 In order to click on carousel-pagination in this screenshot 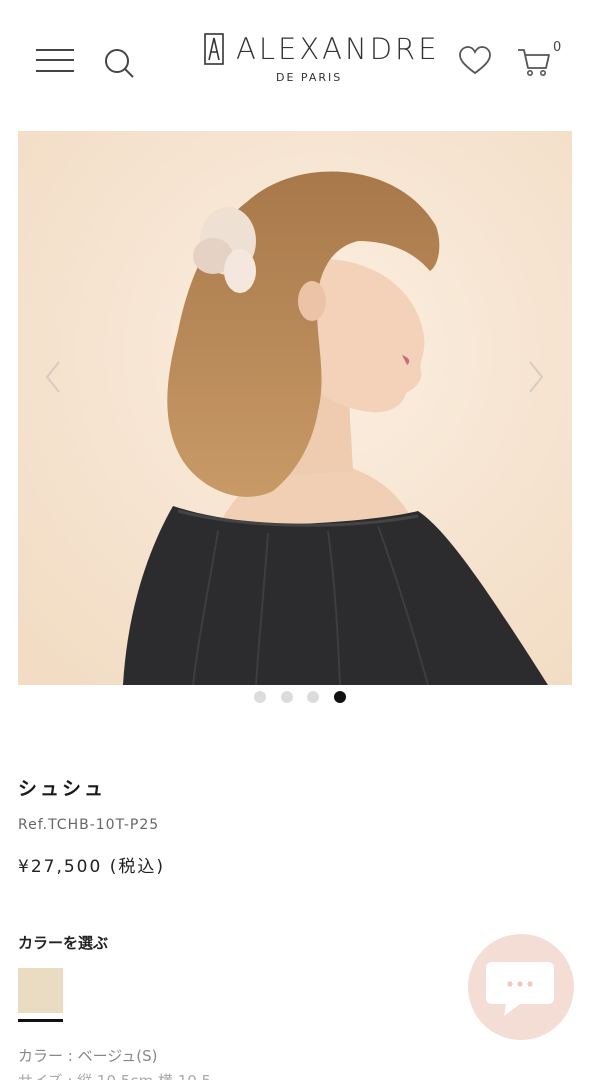, I will do `click(300, 698)`.